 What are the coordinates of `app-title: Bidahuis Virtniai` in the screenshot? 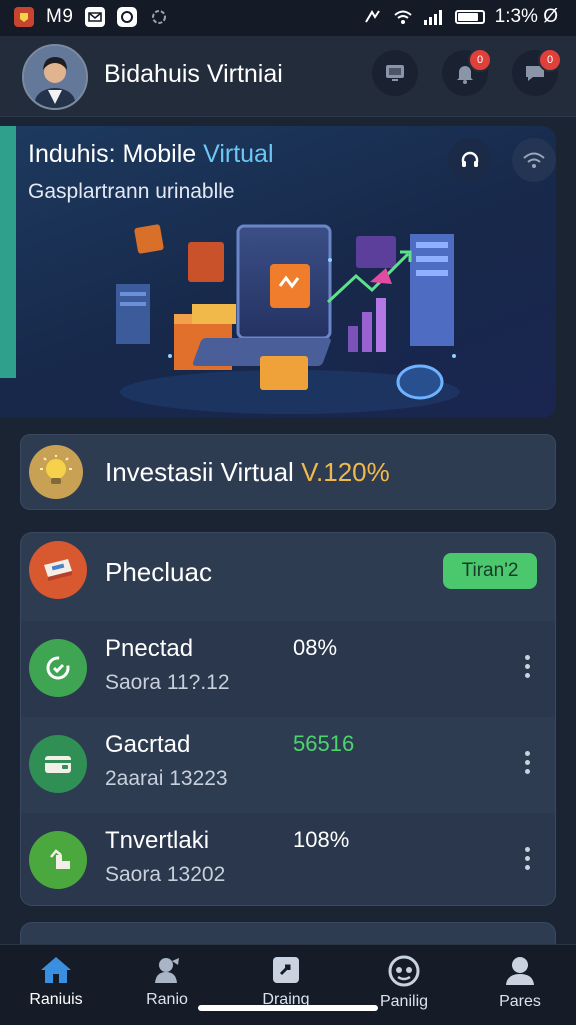 It's located at (193, 74).